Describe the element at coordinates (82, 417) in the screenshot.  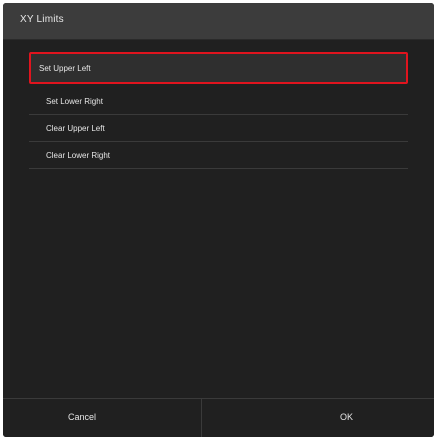
I see `cancel-button-label: Cancel` at that location.